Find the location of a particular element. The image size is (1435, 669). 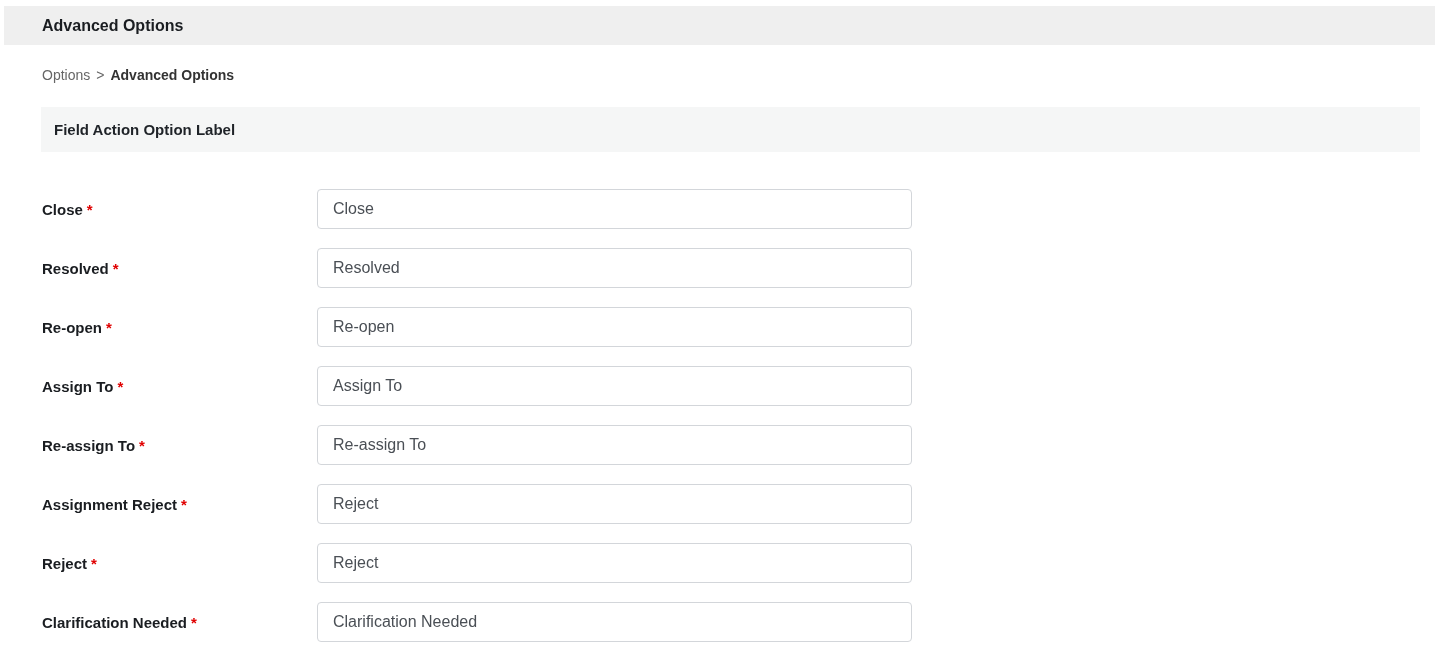

text-field: Resolved is located at coordinates (614, 268).